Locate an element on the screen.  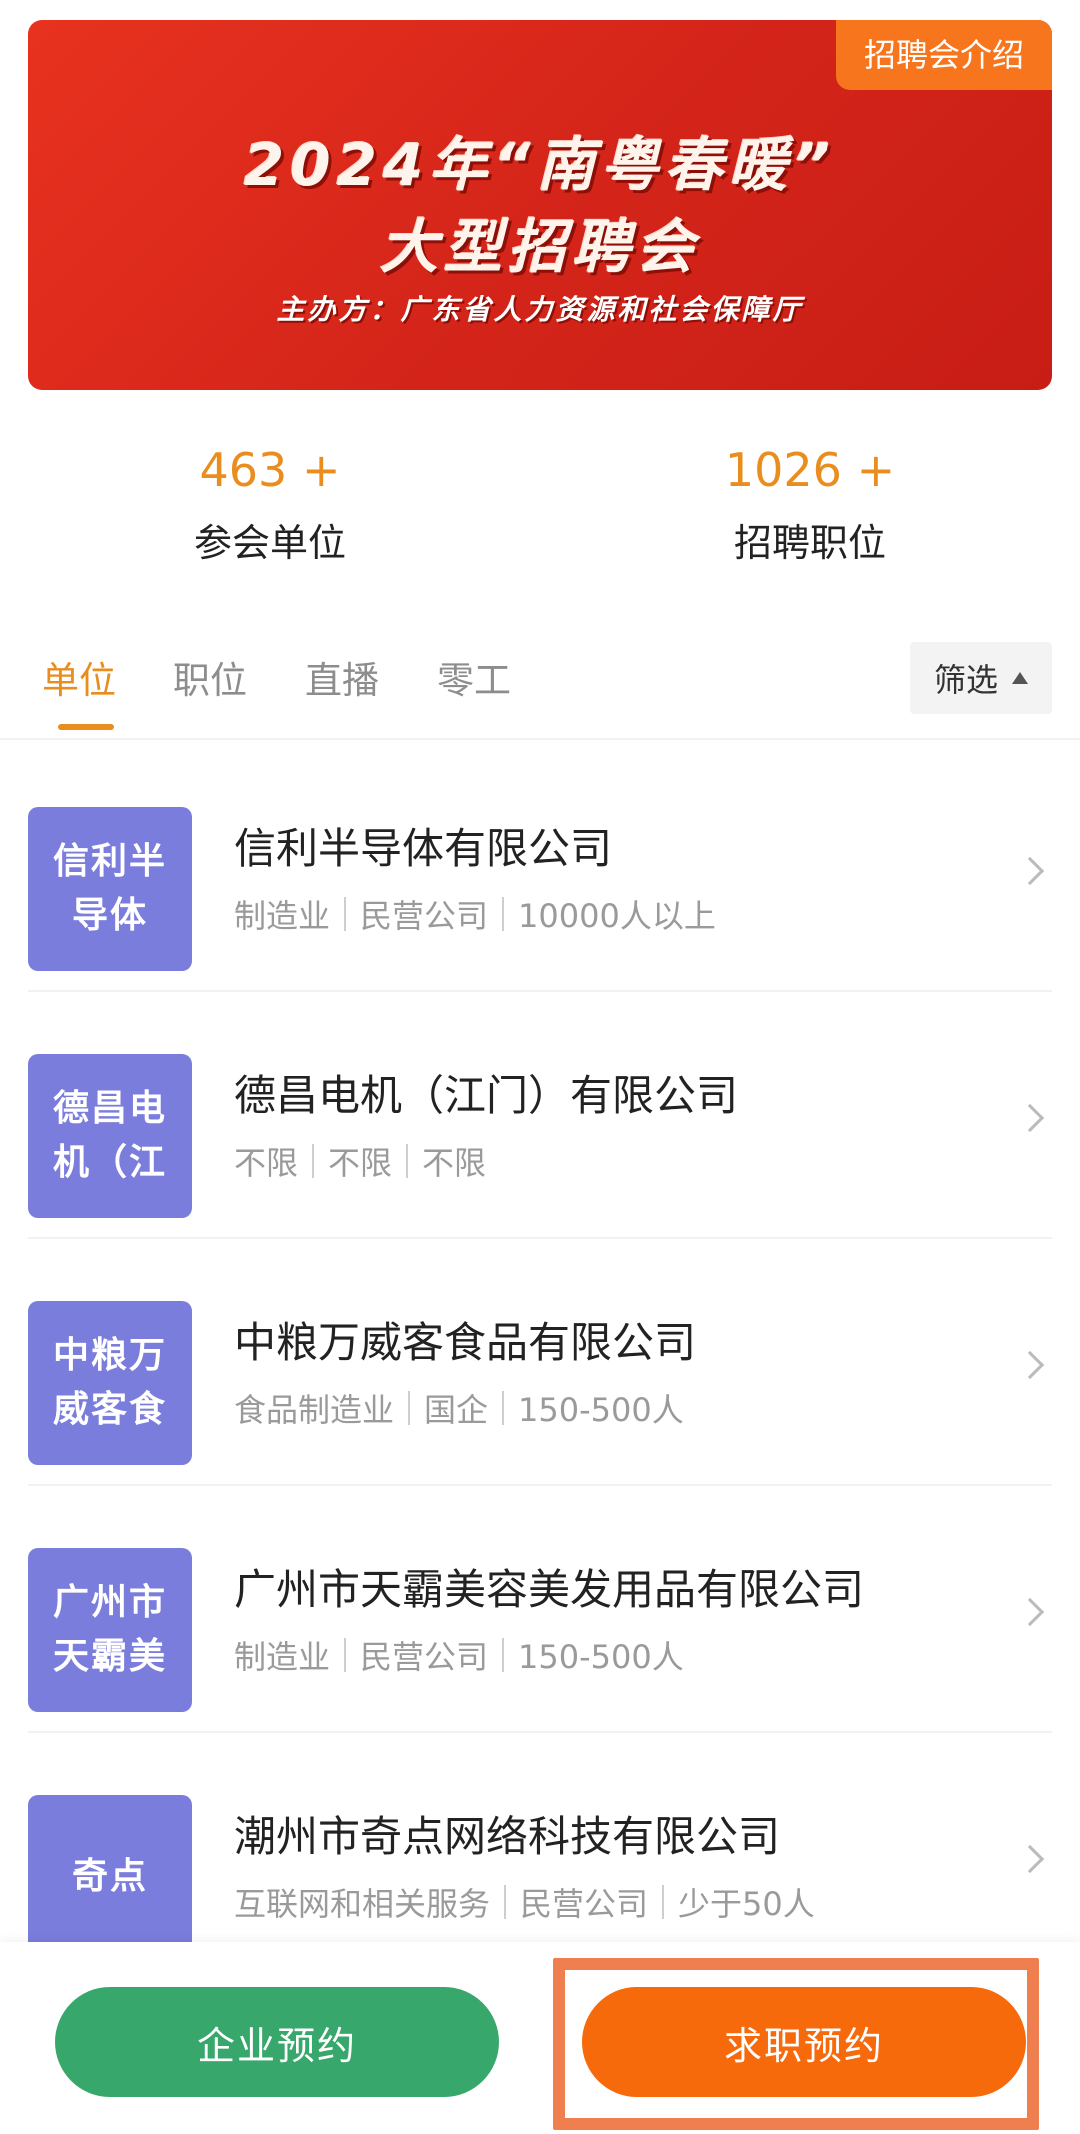
stat-positions-label: 招聘职位 is located at coordinates (809, 543).